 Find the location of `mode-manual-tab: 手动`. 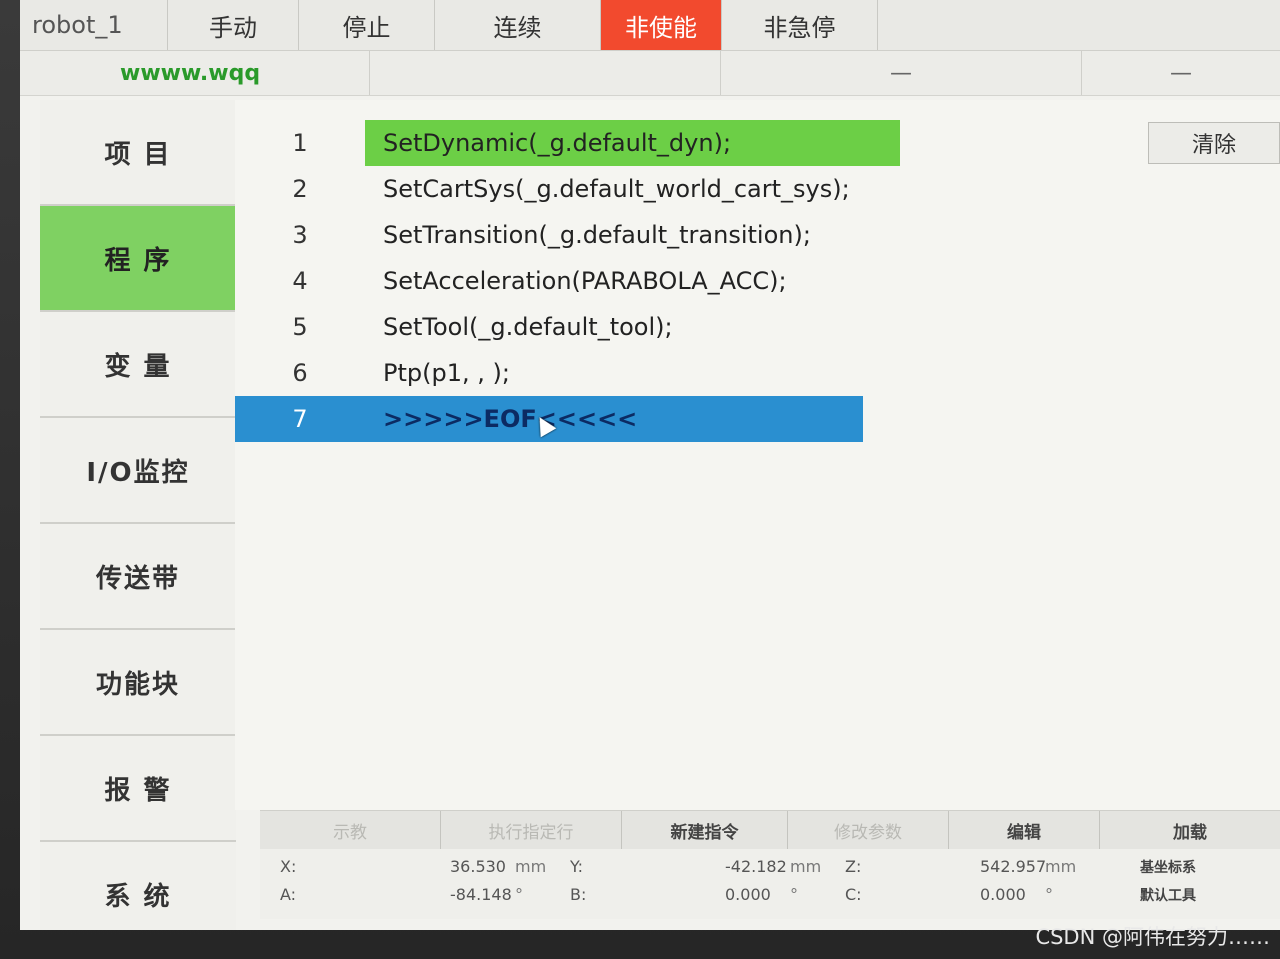

mode-manual-tab: 手动 is located at coordinates (233, 25).